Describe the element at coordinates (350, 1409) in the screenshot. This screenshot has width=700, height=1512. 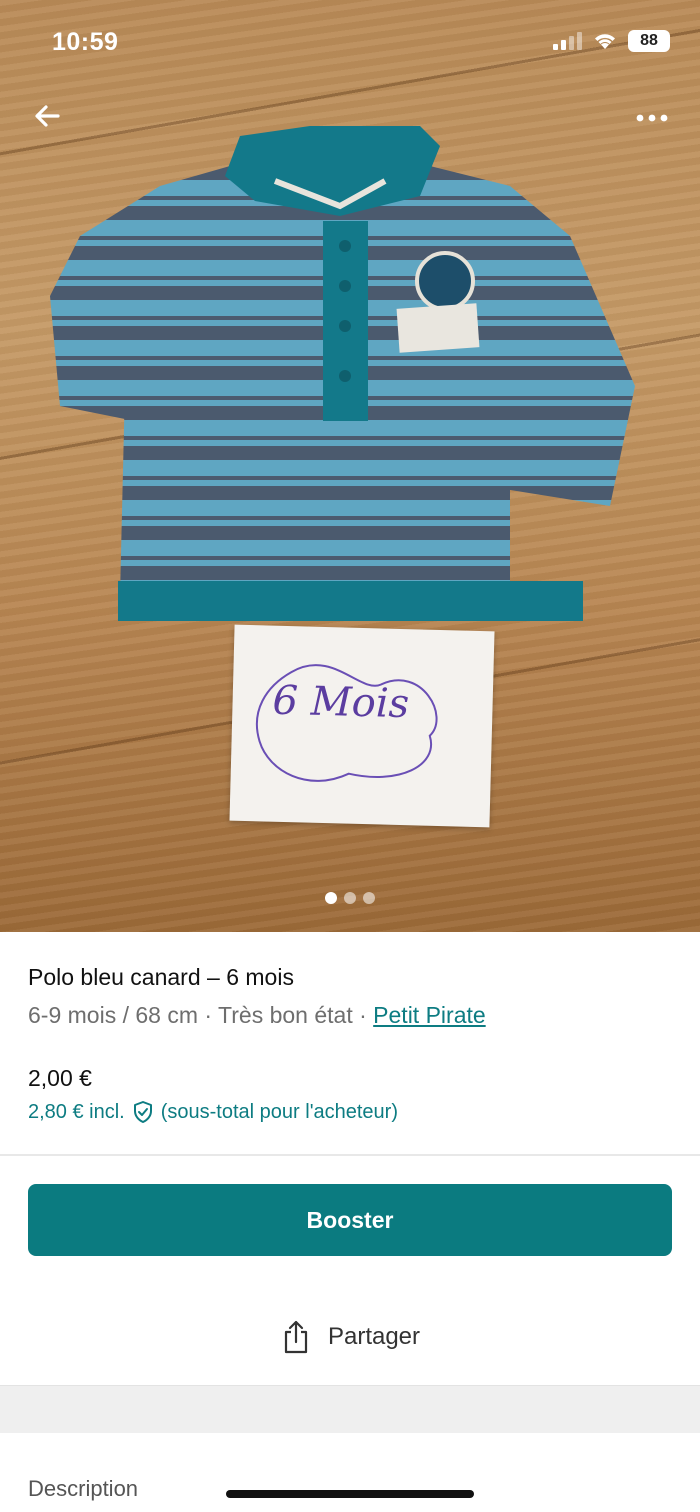
I see `section-separator` at that location.